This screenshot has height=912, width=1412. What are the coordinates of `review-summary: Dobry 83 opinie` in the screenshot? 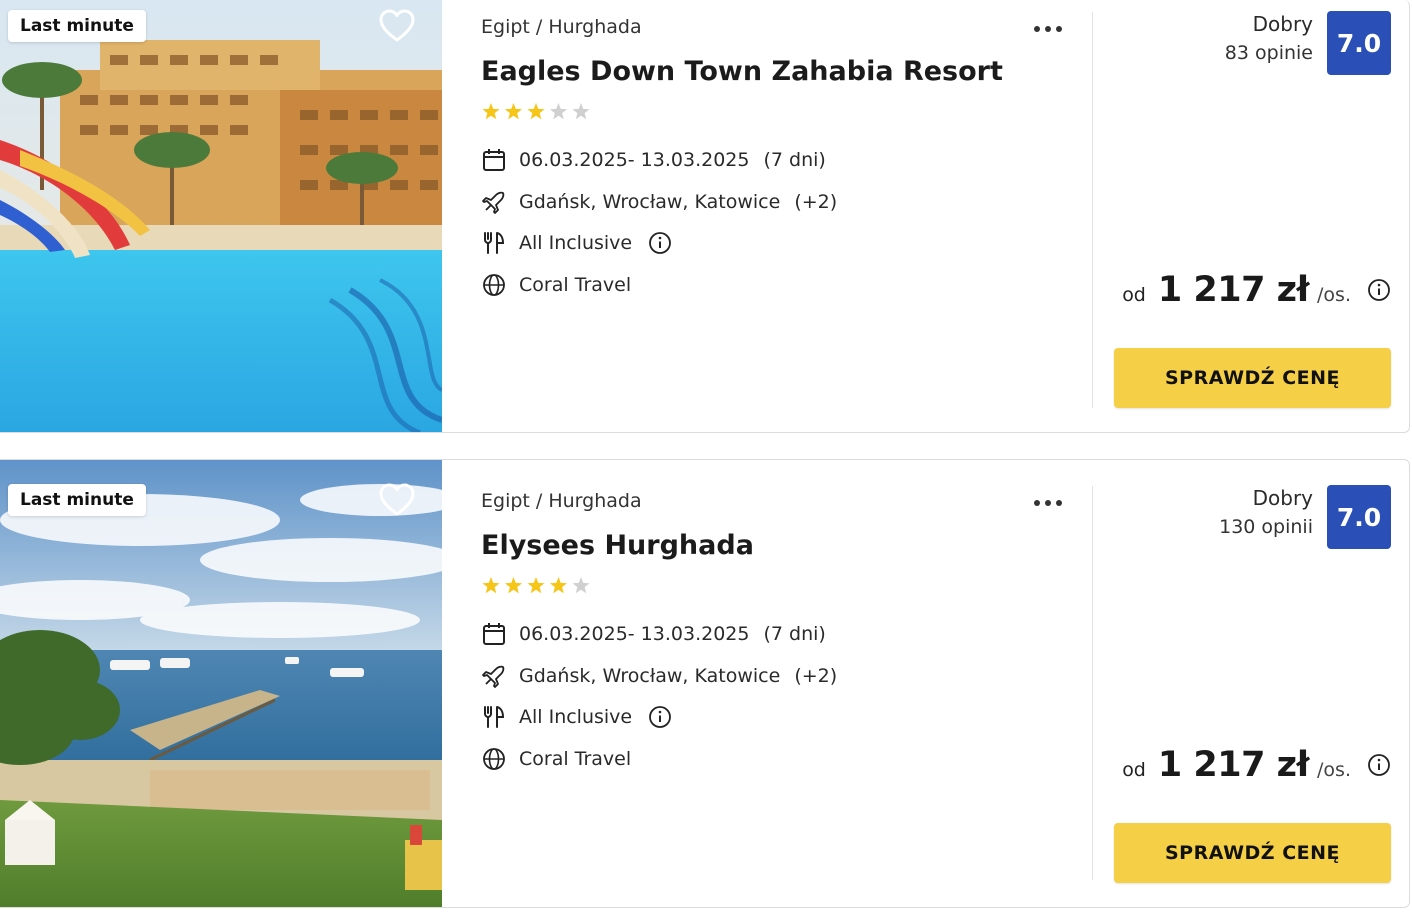 It's located at (1269, 38).